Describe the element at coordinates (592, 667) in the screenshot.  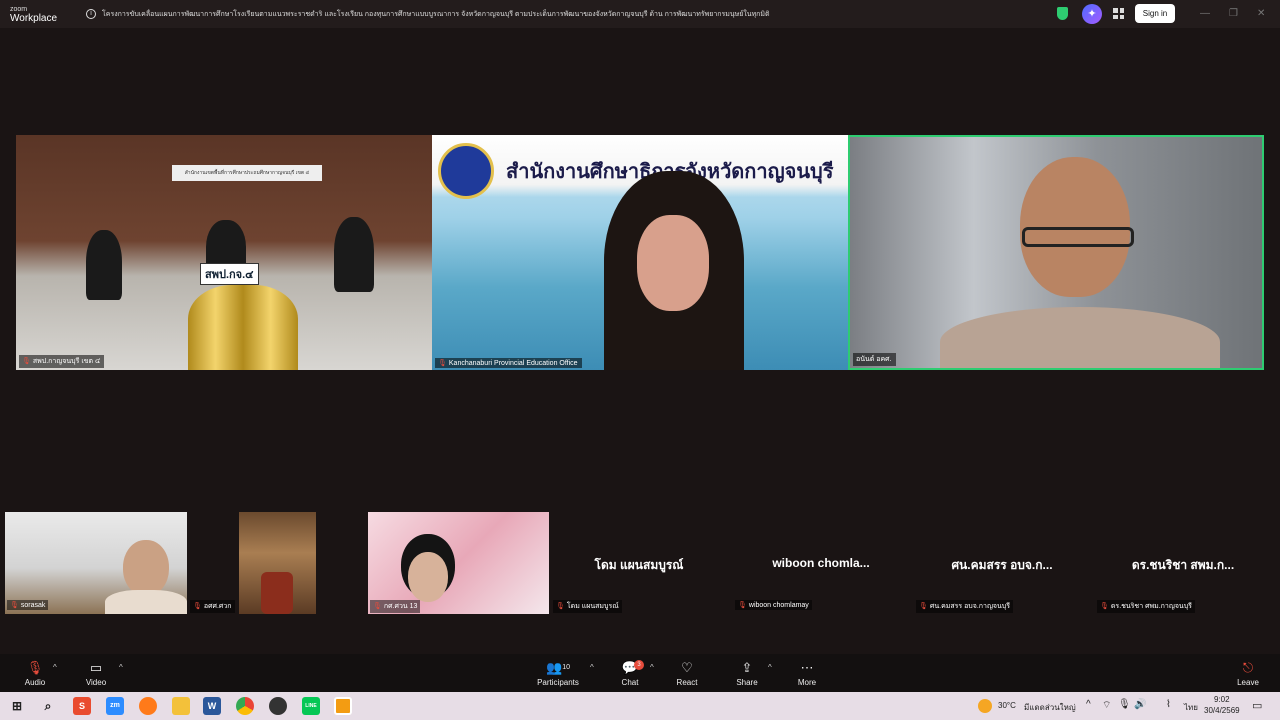
I see `participants-options-caret-icon: ^` at that location.